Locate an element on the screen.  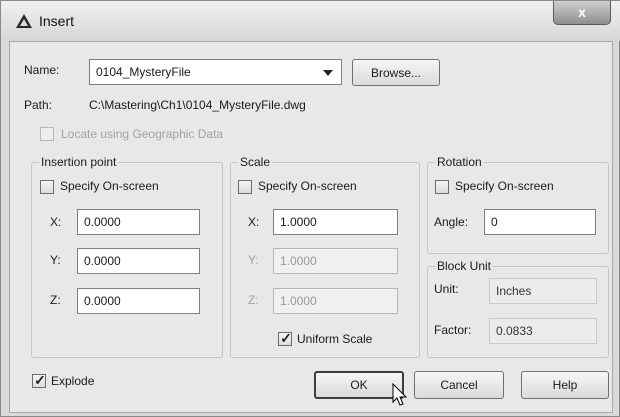
insertion-x-label: X: is located at coordinates (56, 222).